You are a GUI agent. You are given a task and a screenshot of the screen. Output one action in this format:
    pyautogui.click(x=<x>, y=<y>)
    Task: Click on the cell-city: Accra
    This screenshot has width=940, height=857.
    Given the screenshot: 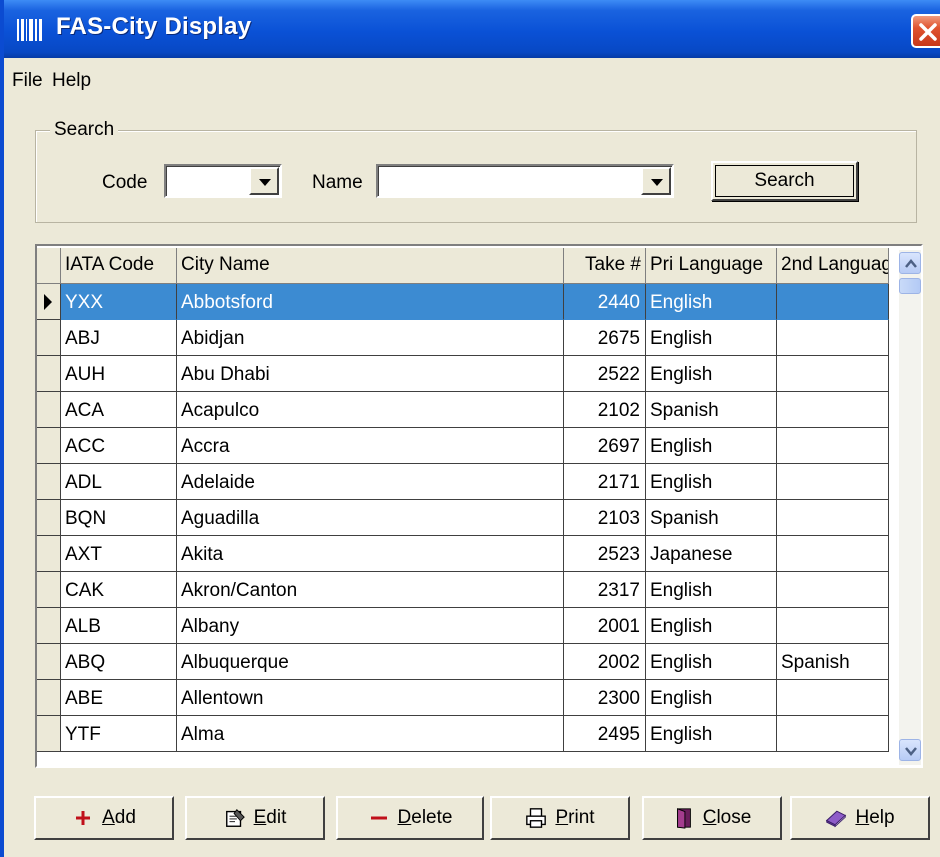 What is the action you would take?
    pyautogui.click(x=370, y=446)
    